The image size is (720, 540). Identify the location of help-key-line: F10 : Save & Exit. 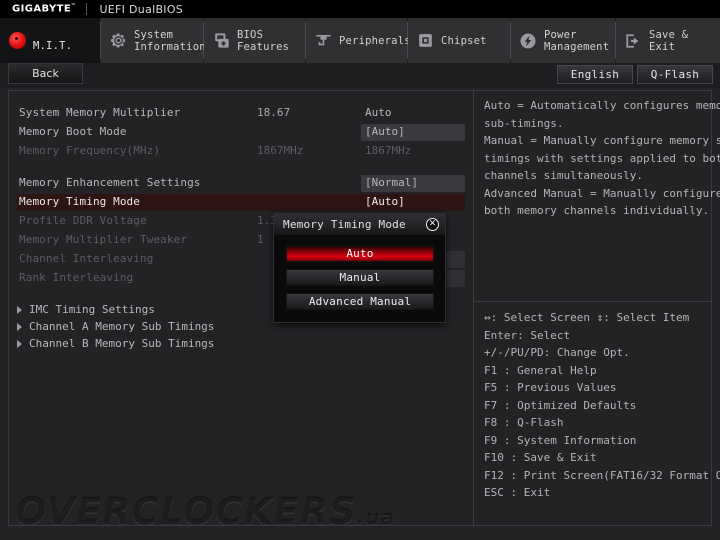
(540, 457).